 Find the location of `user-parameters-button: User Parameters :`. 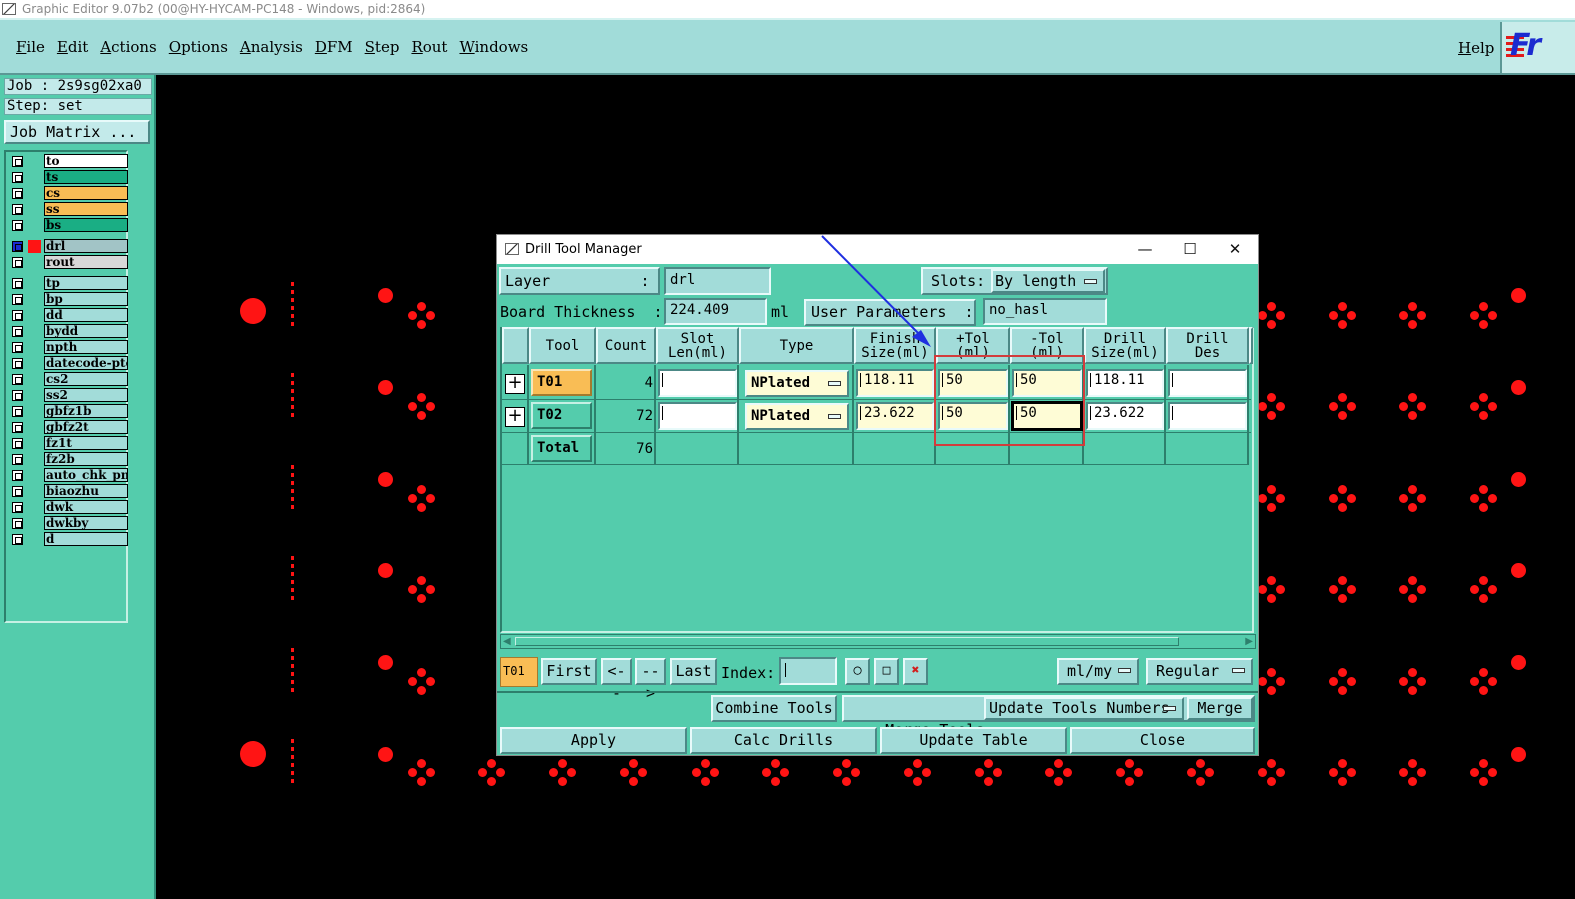

user-parameters-button: User Parameters : is located at coordinates (890, 312).